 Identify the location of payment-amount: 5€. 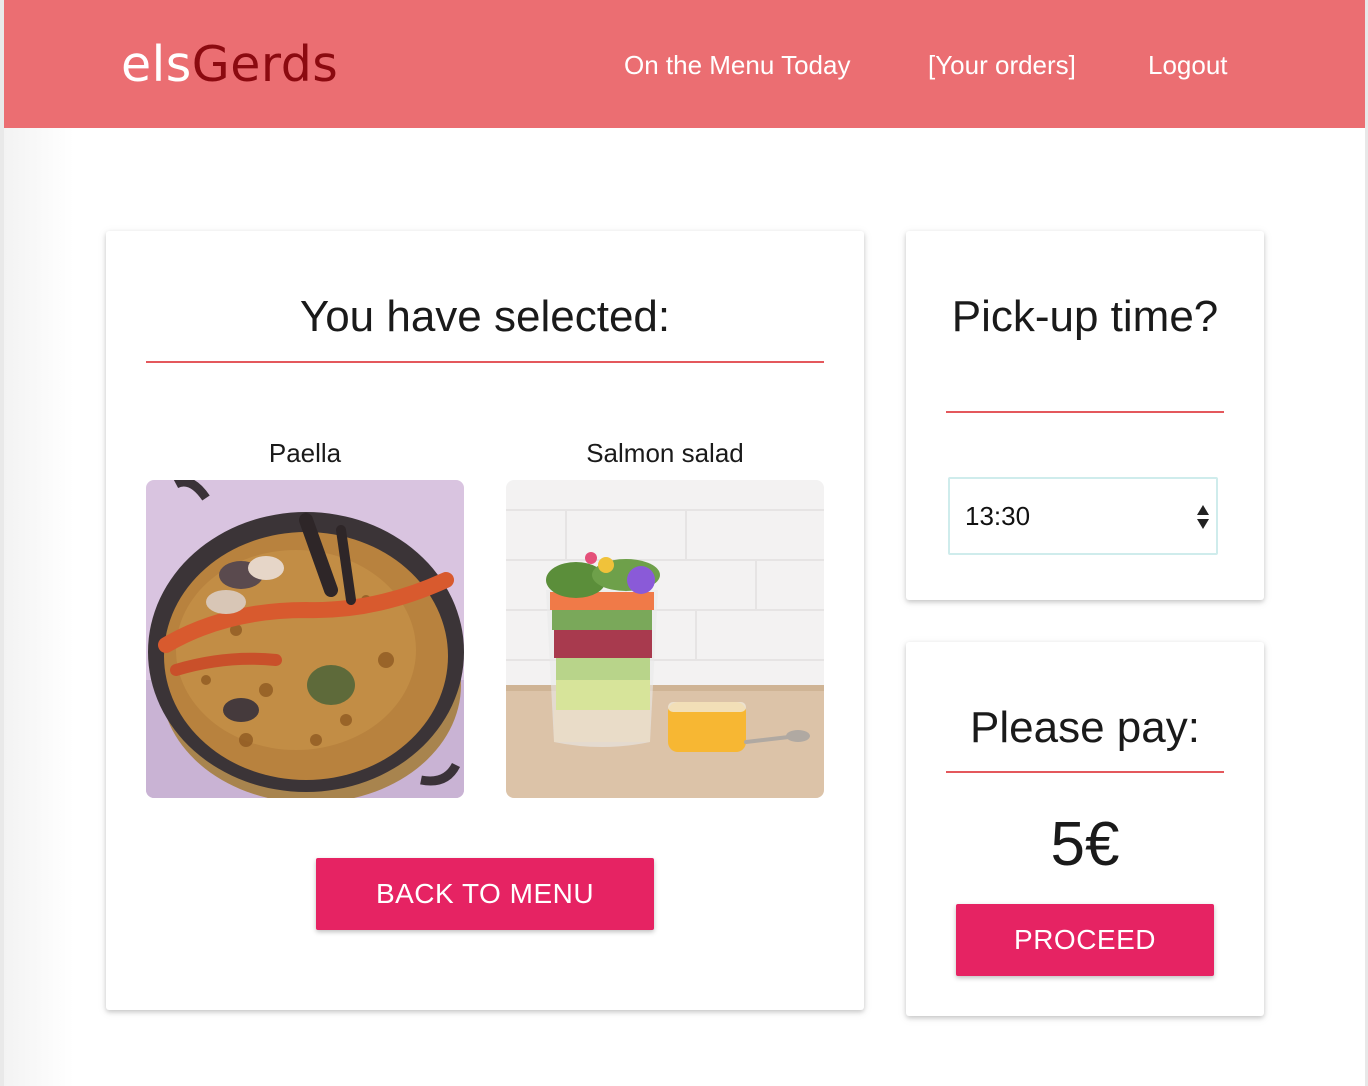
(1085, 844).